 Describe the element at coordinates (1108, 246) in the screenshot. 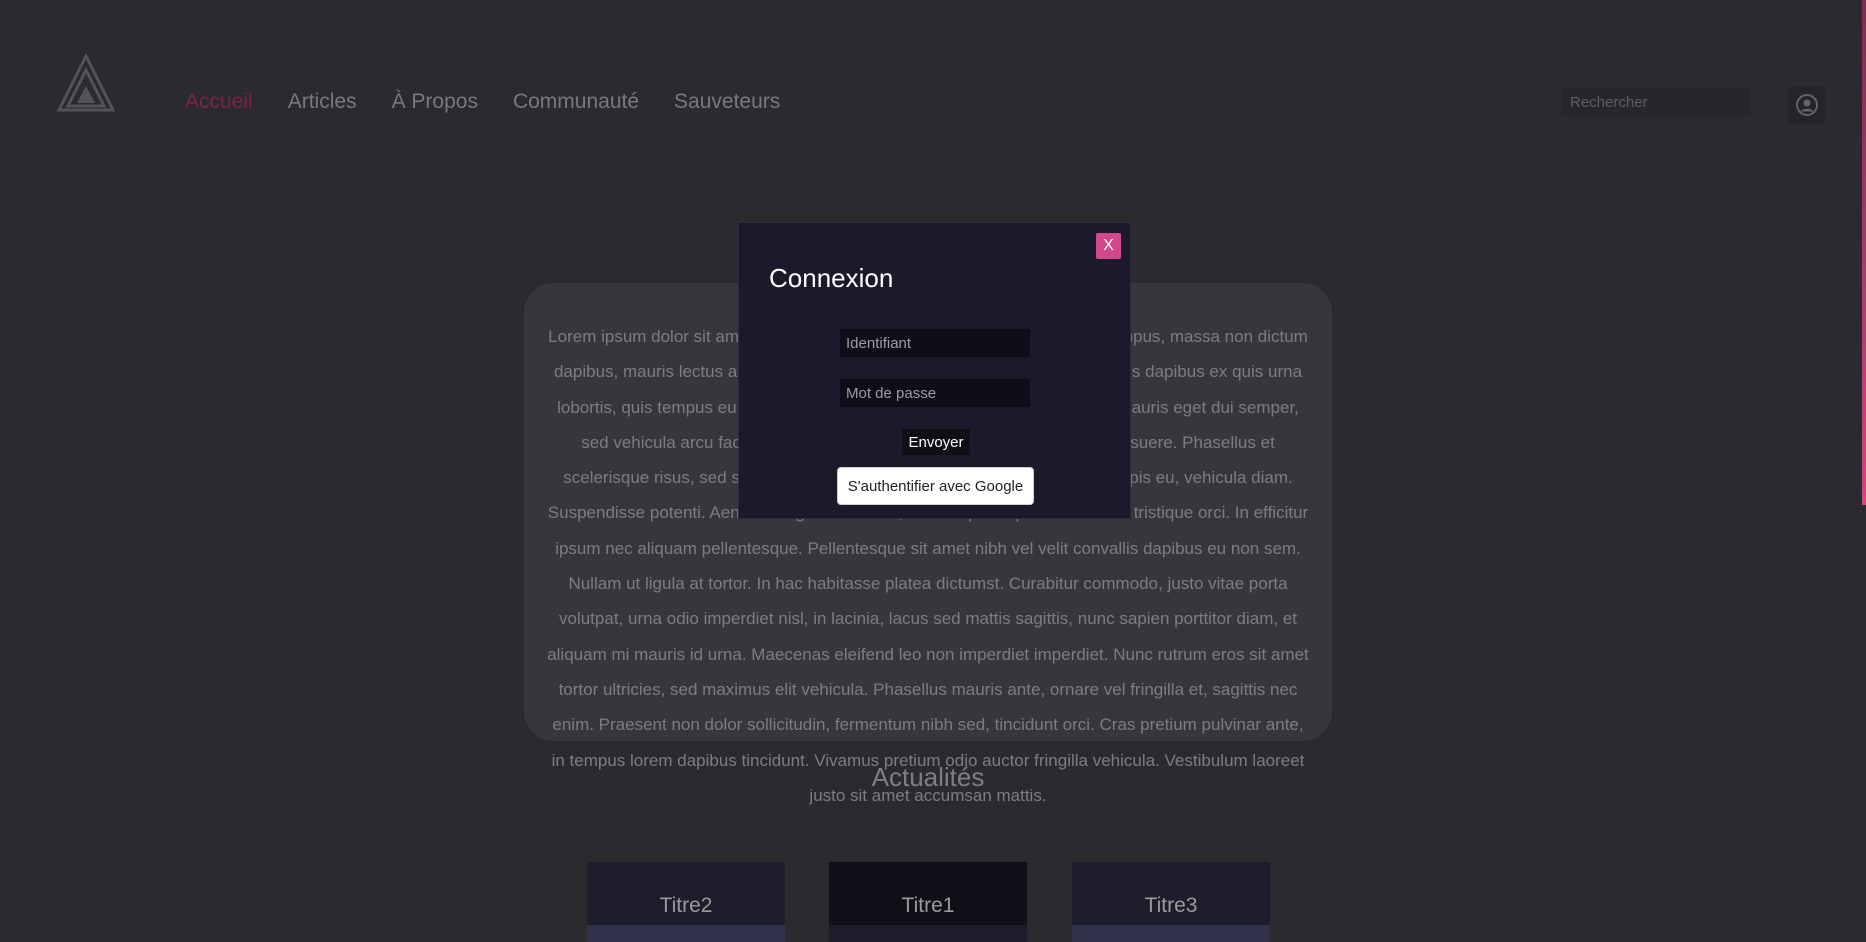

I see `close-button: X` at that location.